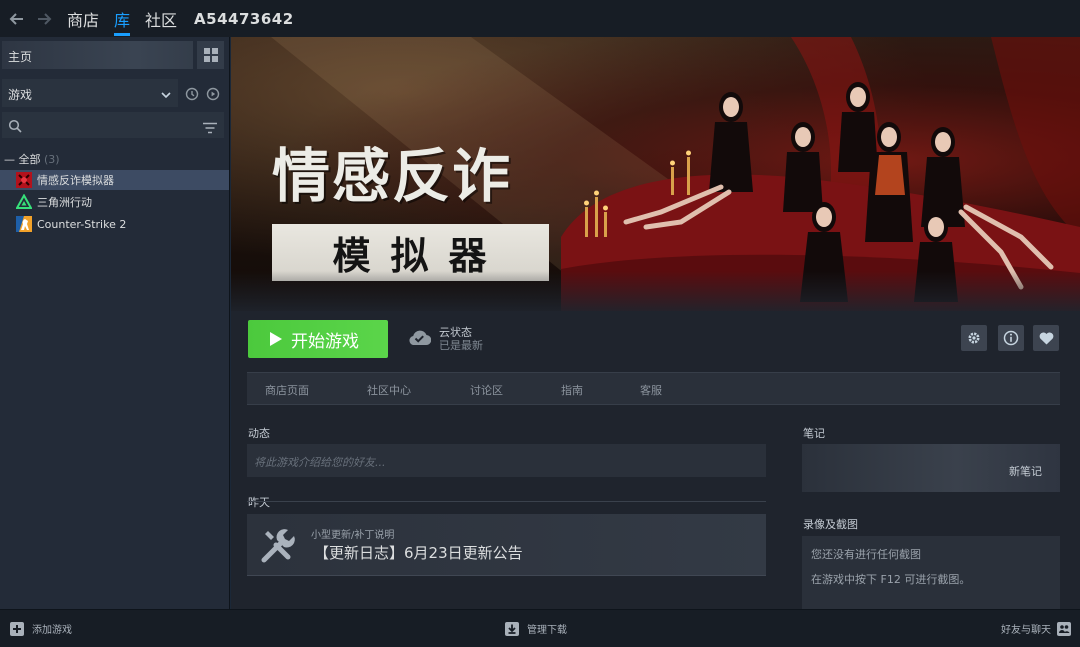  Describe the element at coordinates (461, 345) in the screenshot. I see `cloud-status-value: 已是最新` at that location.